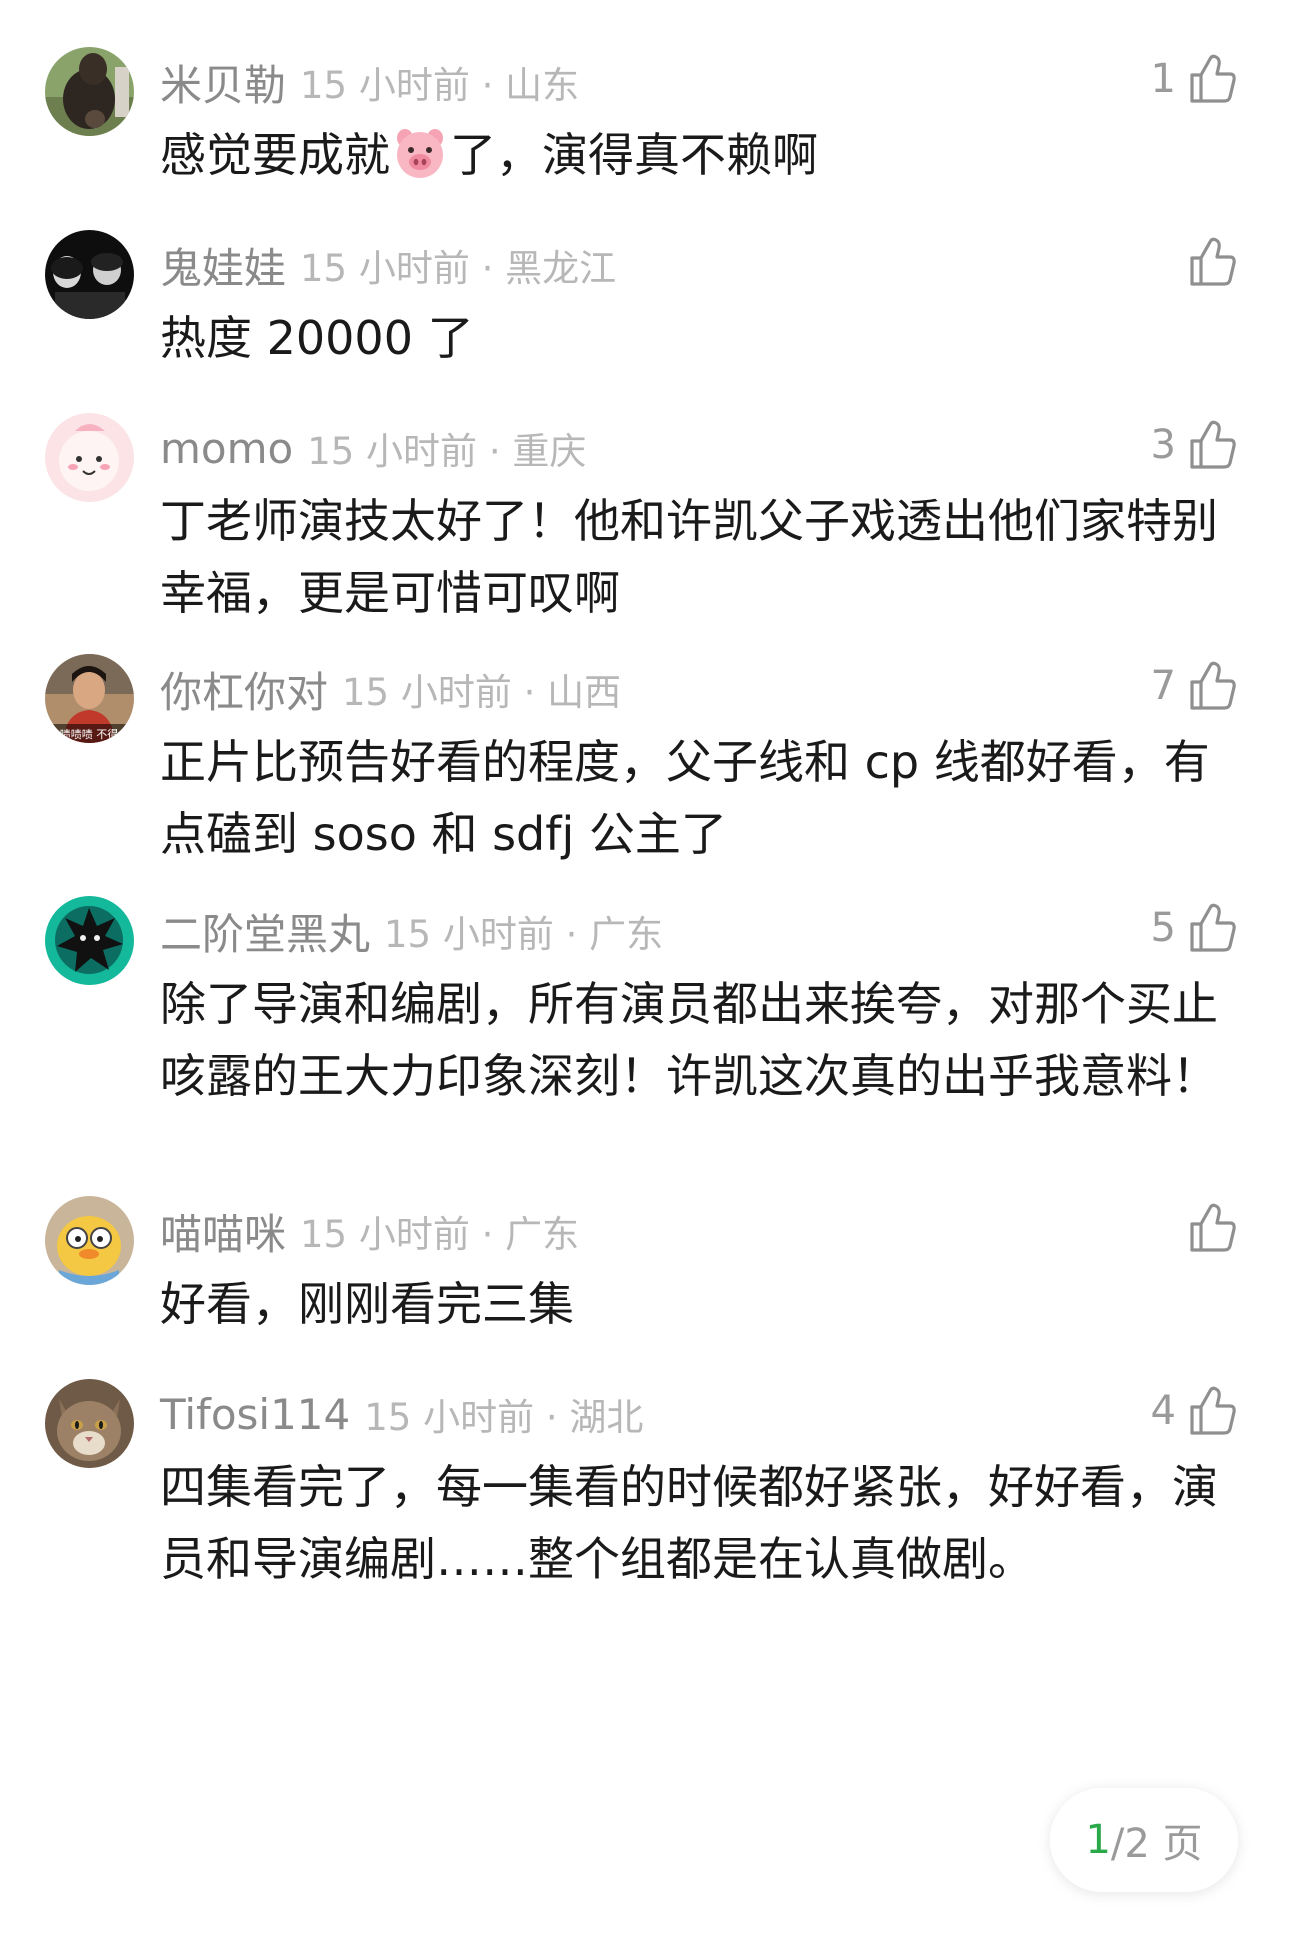  I want to click on comment-meta: 鬼娃娃 15 小时前 · 黑龙江, so click(388, 265).